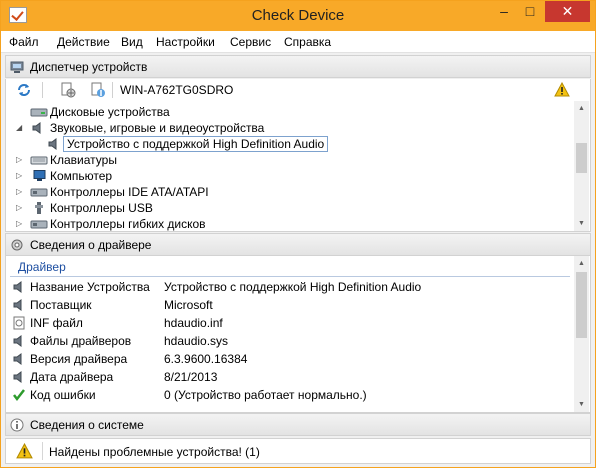  I want to click on close-button: ✕, so click(567, 11).